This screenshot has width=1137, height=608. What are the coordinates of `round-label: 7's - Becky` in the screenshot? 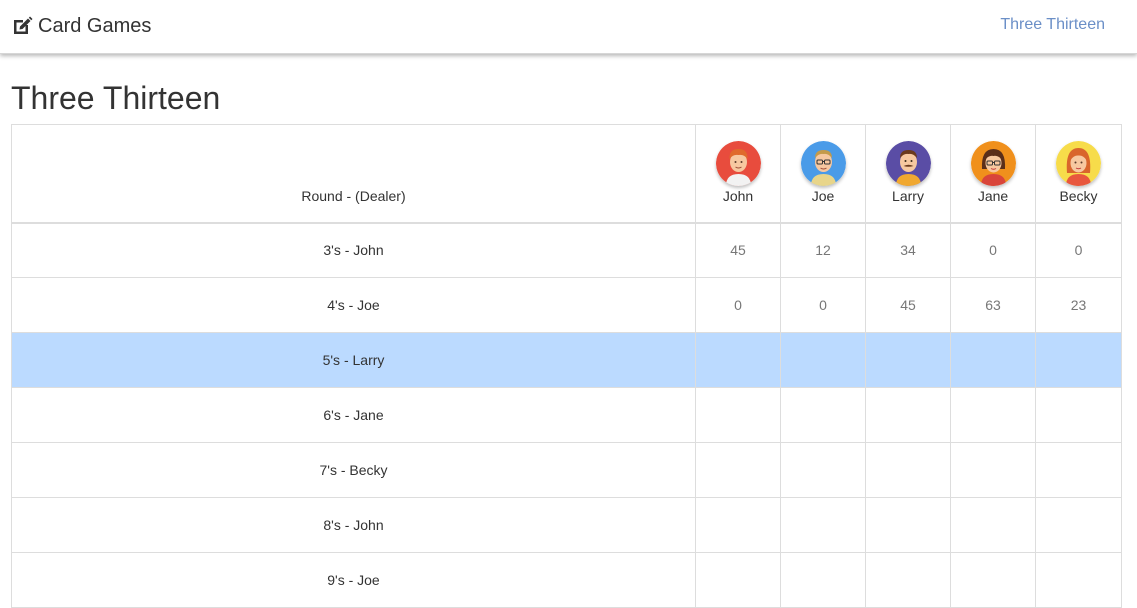 It's located at (353, 470).